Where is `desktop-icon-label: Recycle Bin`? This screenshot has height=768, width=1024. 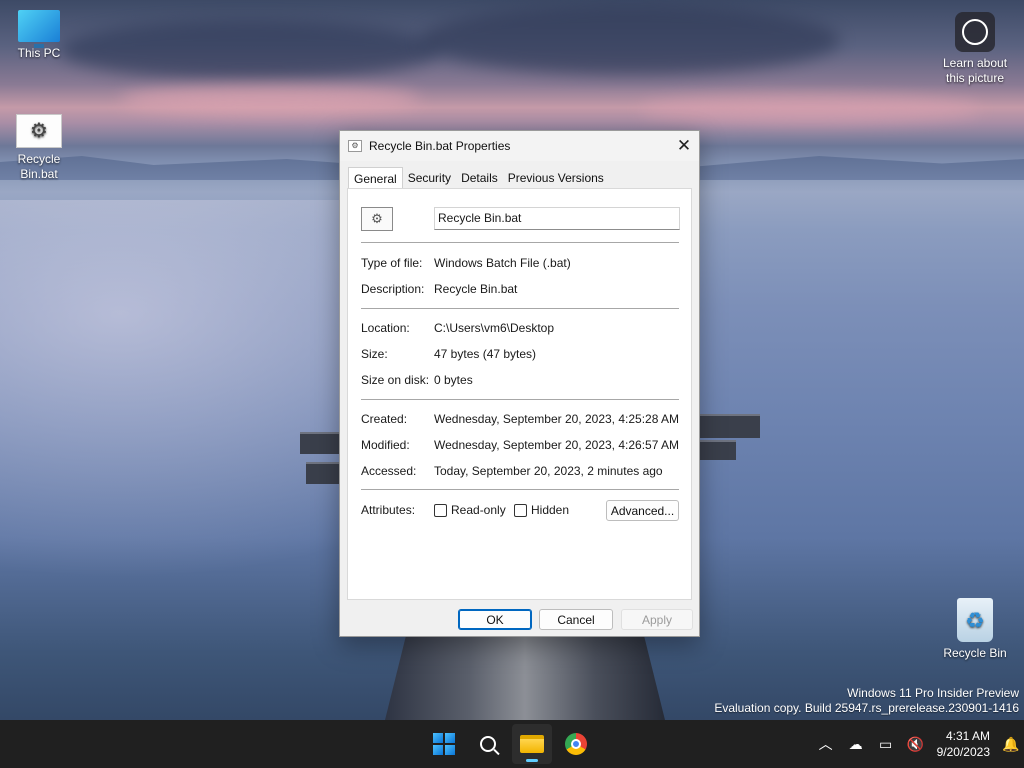
desktop-icon-label: Recycle Bin is located at coordinates (975, 653).